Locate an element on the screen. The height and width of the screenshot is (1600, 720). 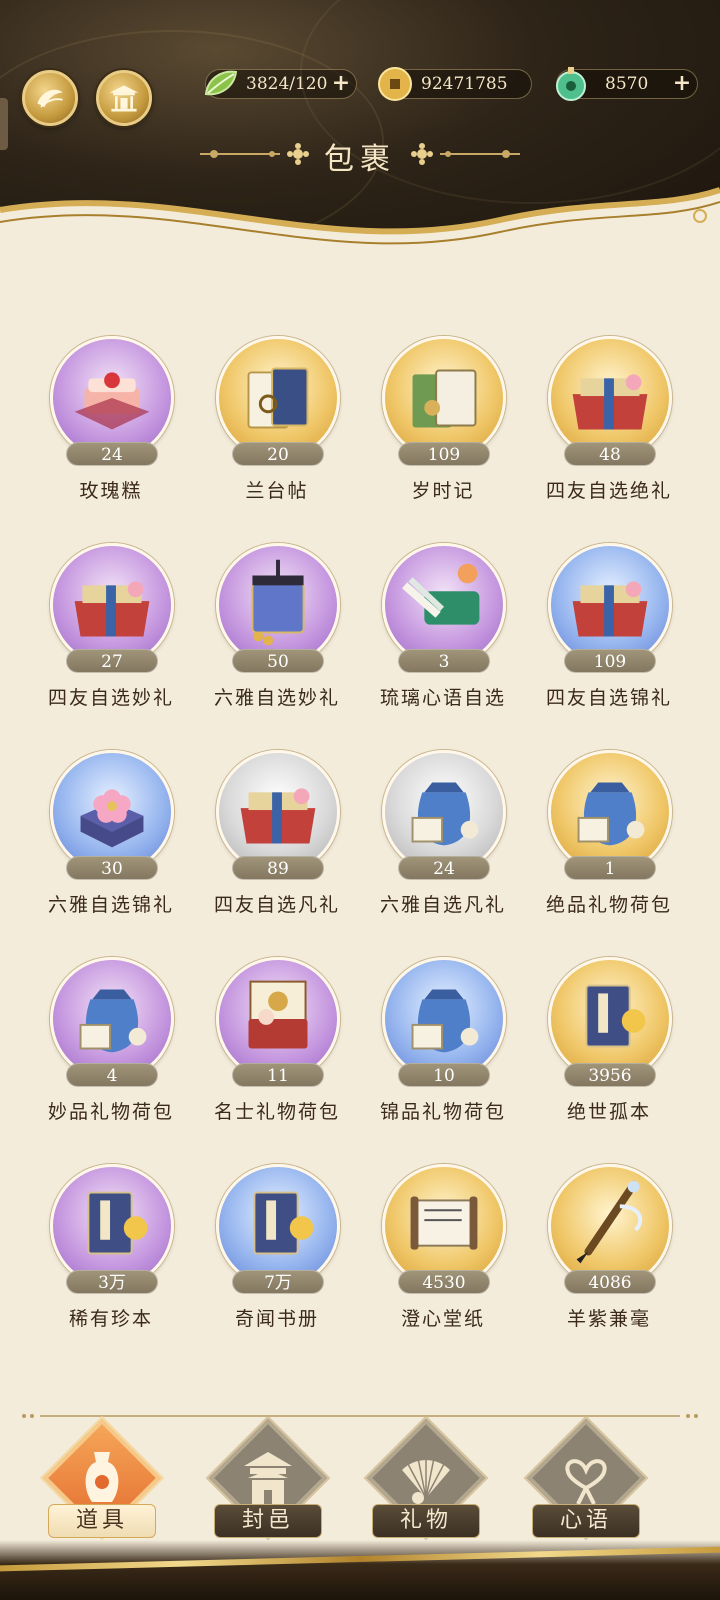
add-jade-button: + is located at coordinates (682, 83).